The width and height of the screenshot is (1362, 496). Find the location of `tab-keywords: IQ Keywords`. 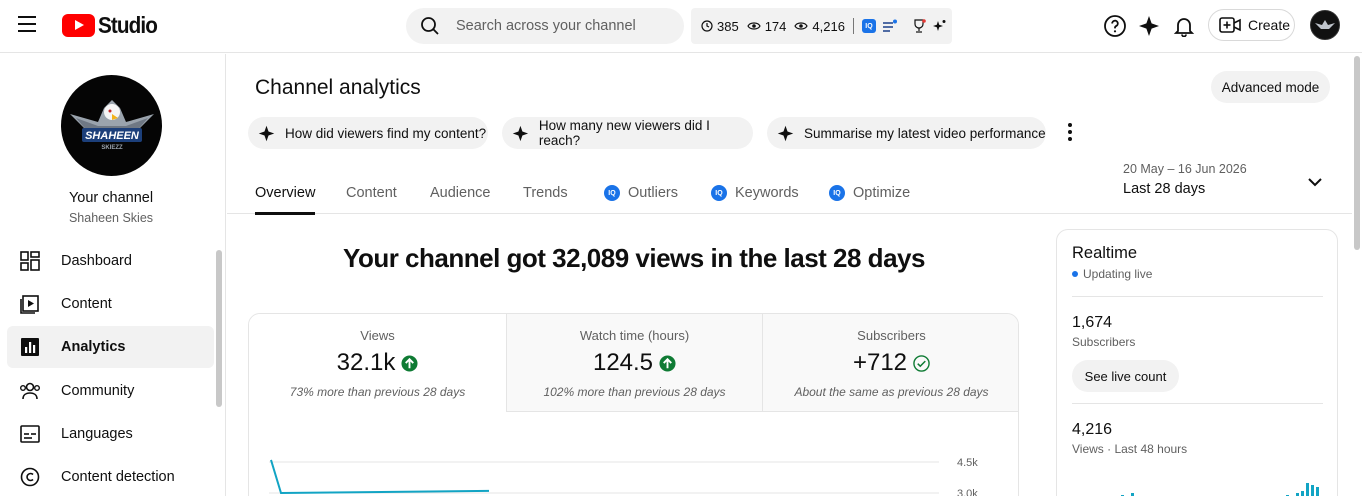

tab-keywords: IQ Keywords is located at coordinates (755, 193).